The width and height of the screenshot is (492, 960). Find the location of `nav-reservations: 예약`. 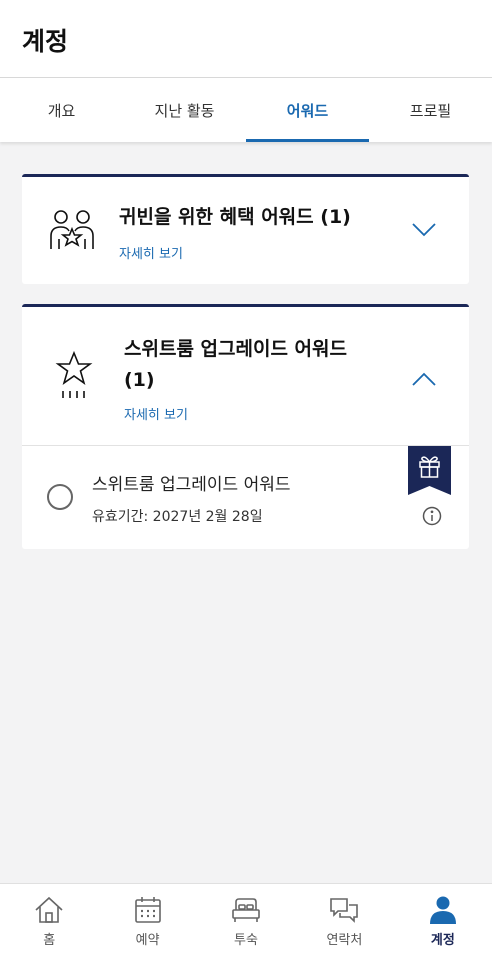

nav-reservations: 예약 is located at coordinates (147, 922).